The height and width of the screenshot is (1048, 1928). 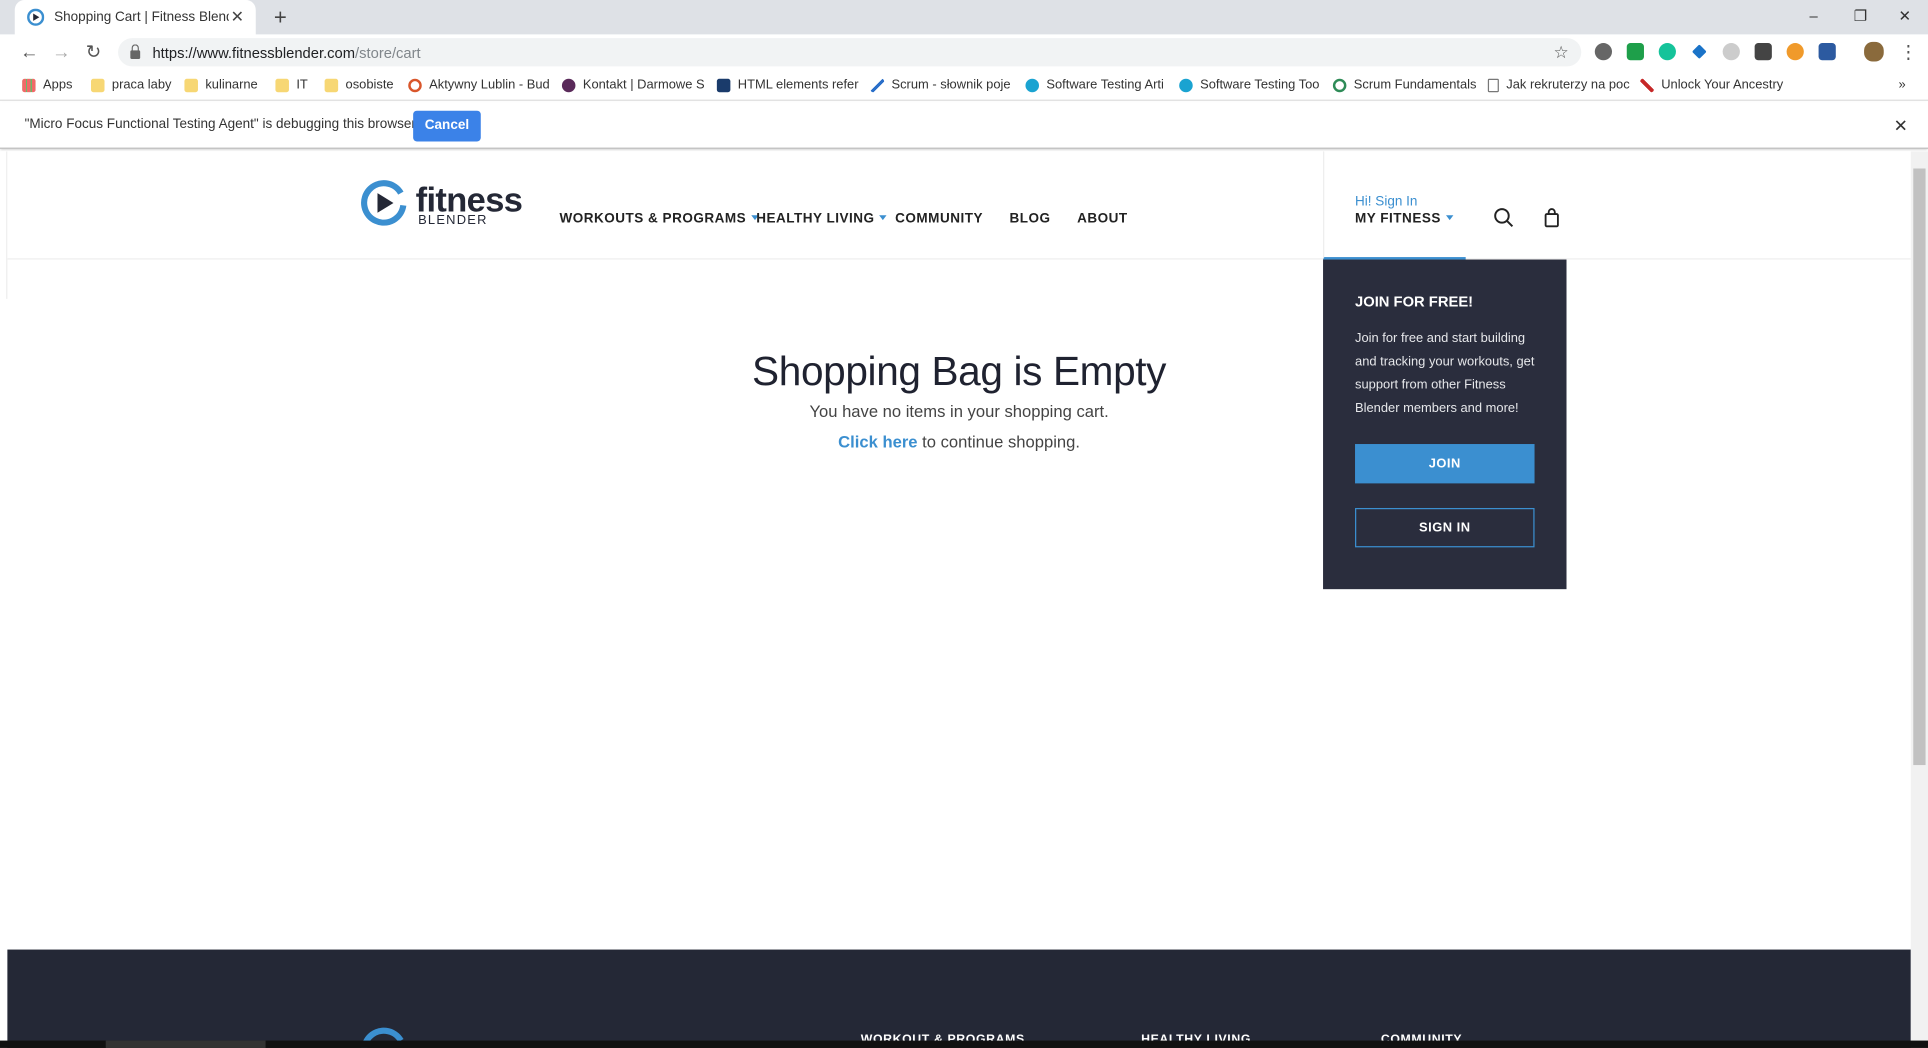 I want to click on continue-shopping-text: Click here to continue shopping., so click(x=959, y=442).